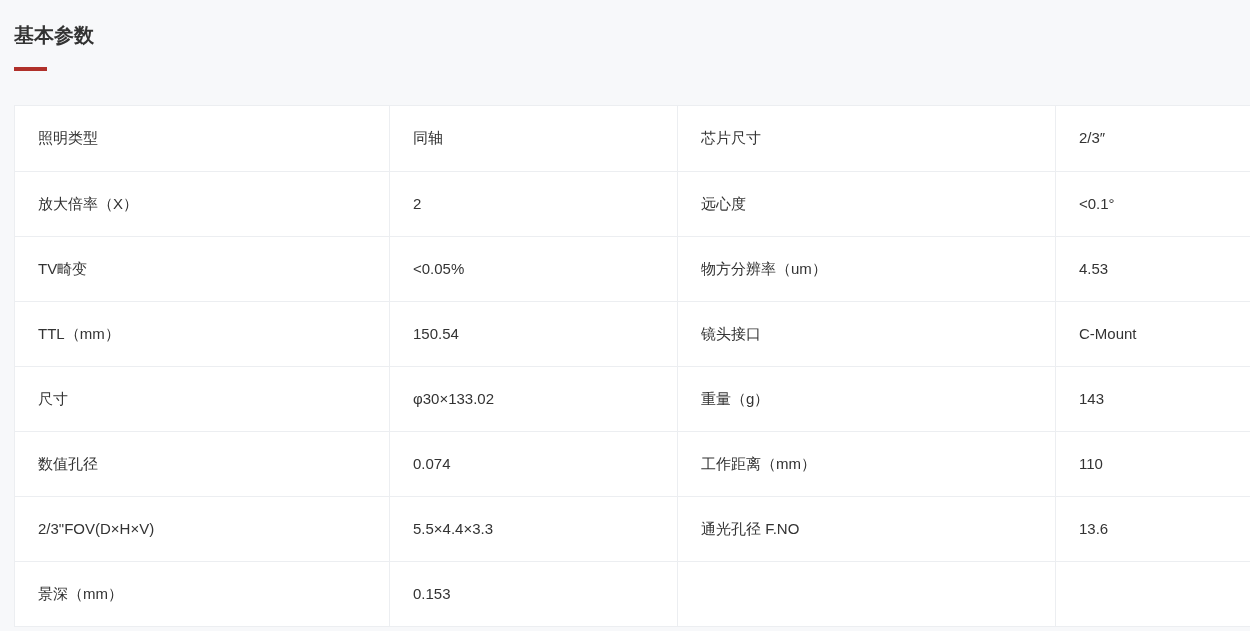 This screenshot has height=631, width=1250. What do you see at coordinates (30, 69) in the screenshot?
I see `title-underline` at bounding box center [30, 69].